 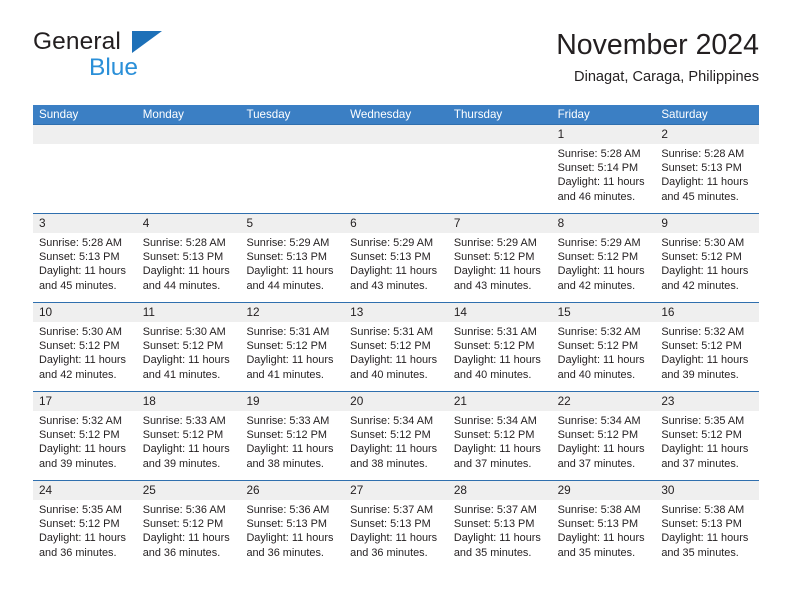 What do you see at coordinates (603, 490) in the screenshot?
I see `day-number: 29` at bounding box center [603, 490].